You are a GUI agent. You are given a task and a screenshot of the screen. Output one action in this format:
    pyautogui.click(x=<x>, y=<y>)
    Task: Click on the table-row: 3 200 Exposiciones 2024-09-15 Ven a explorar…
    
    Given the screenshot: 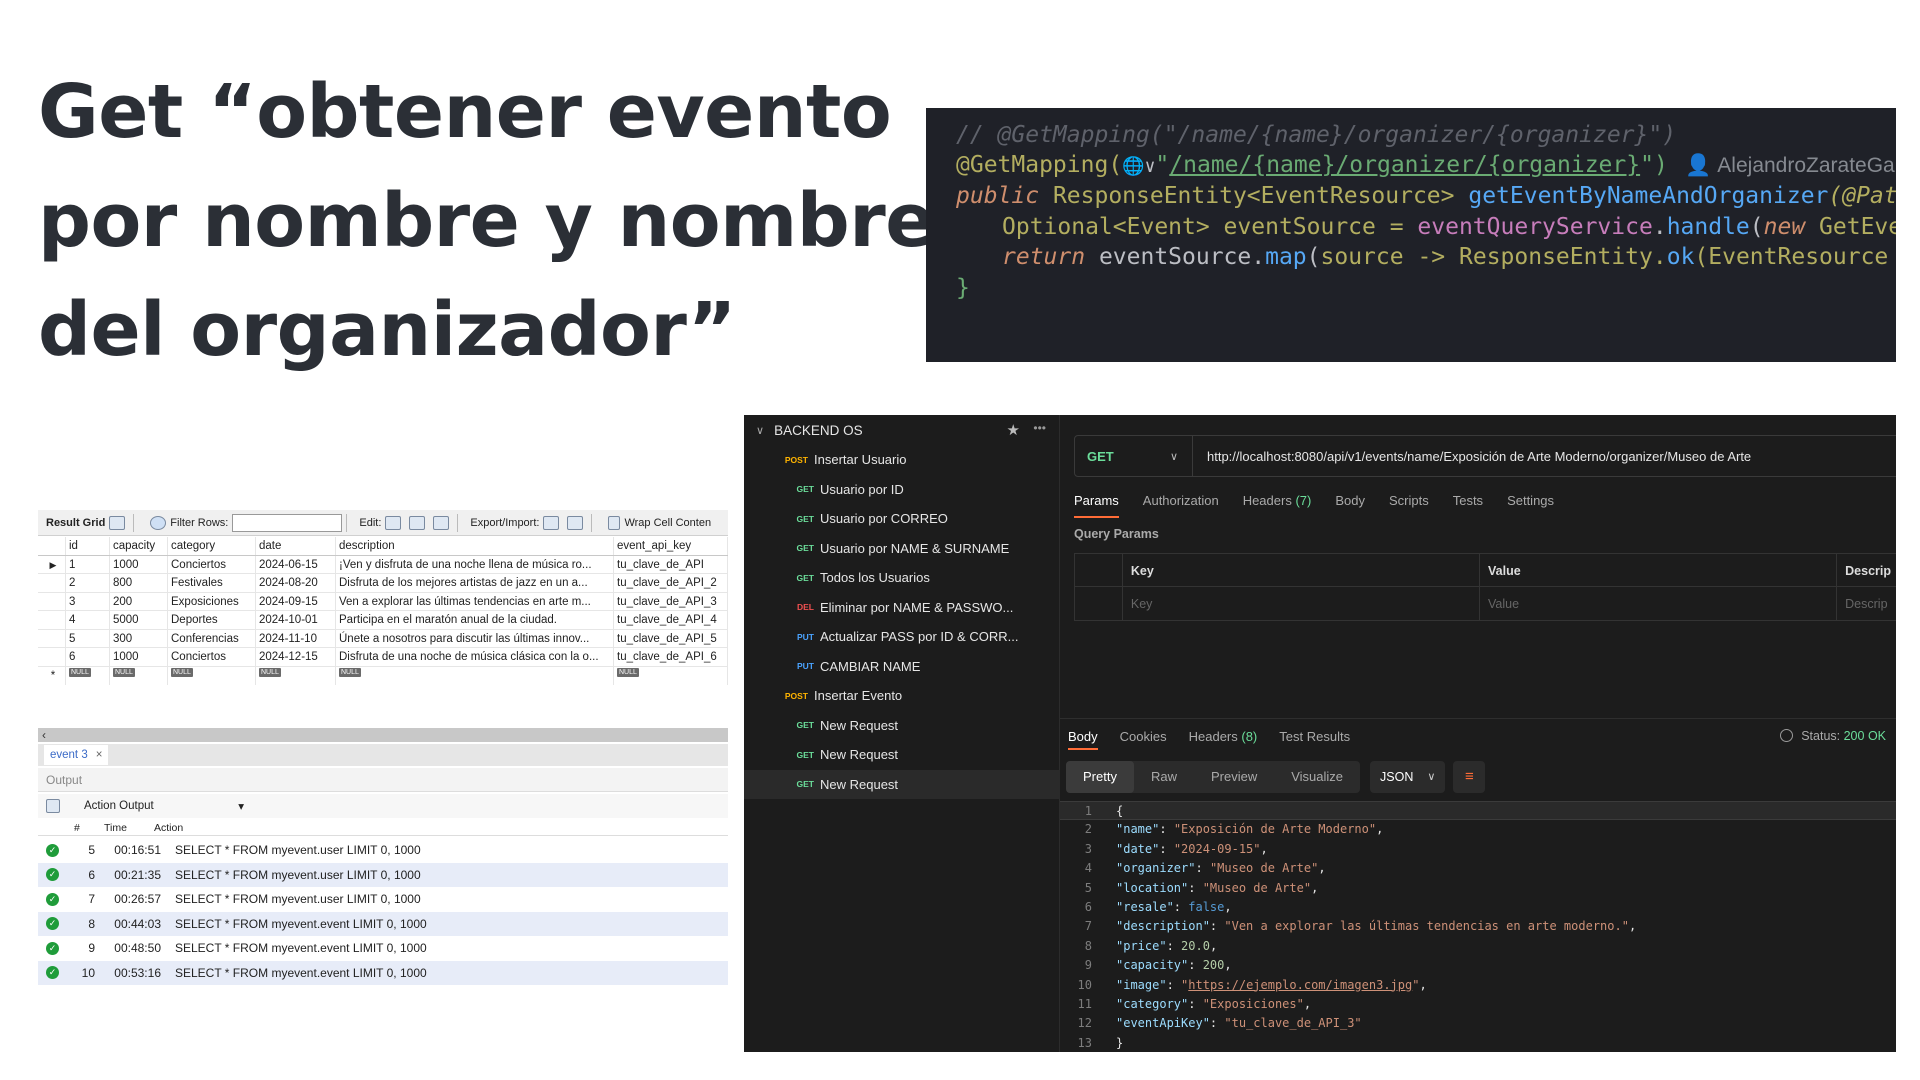 What is the action you would take?
    pyautogui.click(x=383, y=601)
    